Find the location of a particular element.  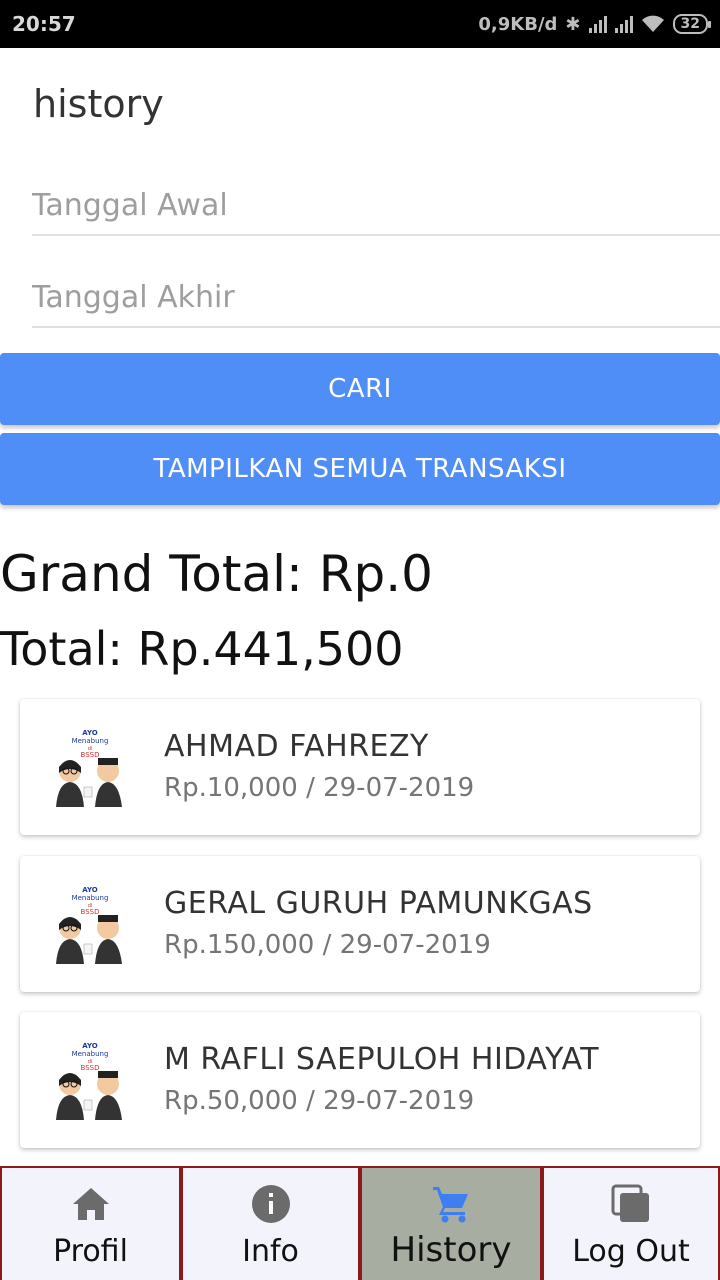

grand-total: Grand Total: Rp.0 is located at coordinates (216, 574).